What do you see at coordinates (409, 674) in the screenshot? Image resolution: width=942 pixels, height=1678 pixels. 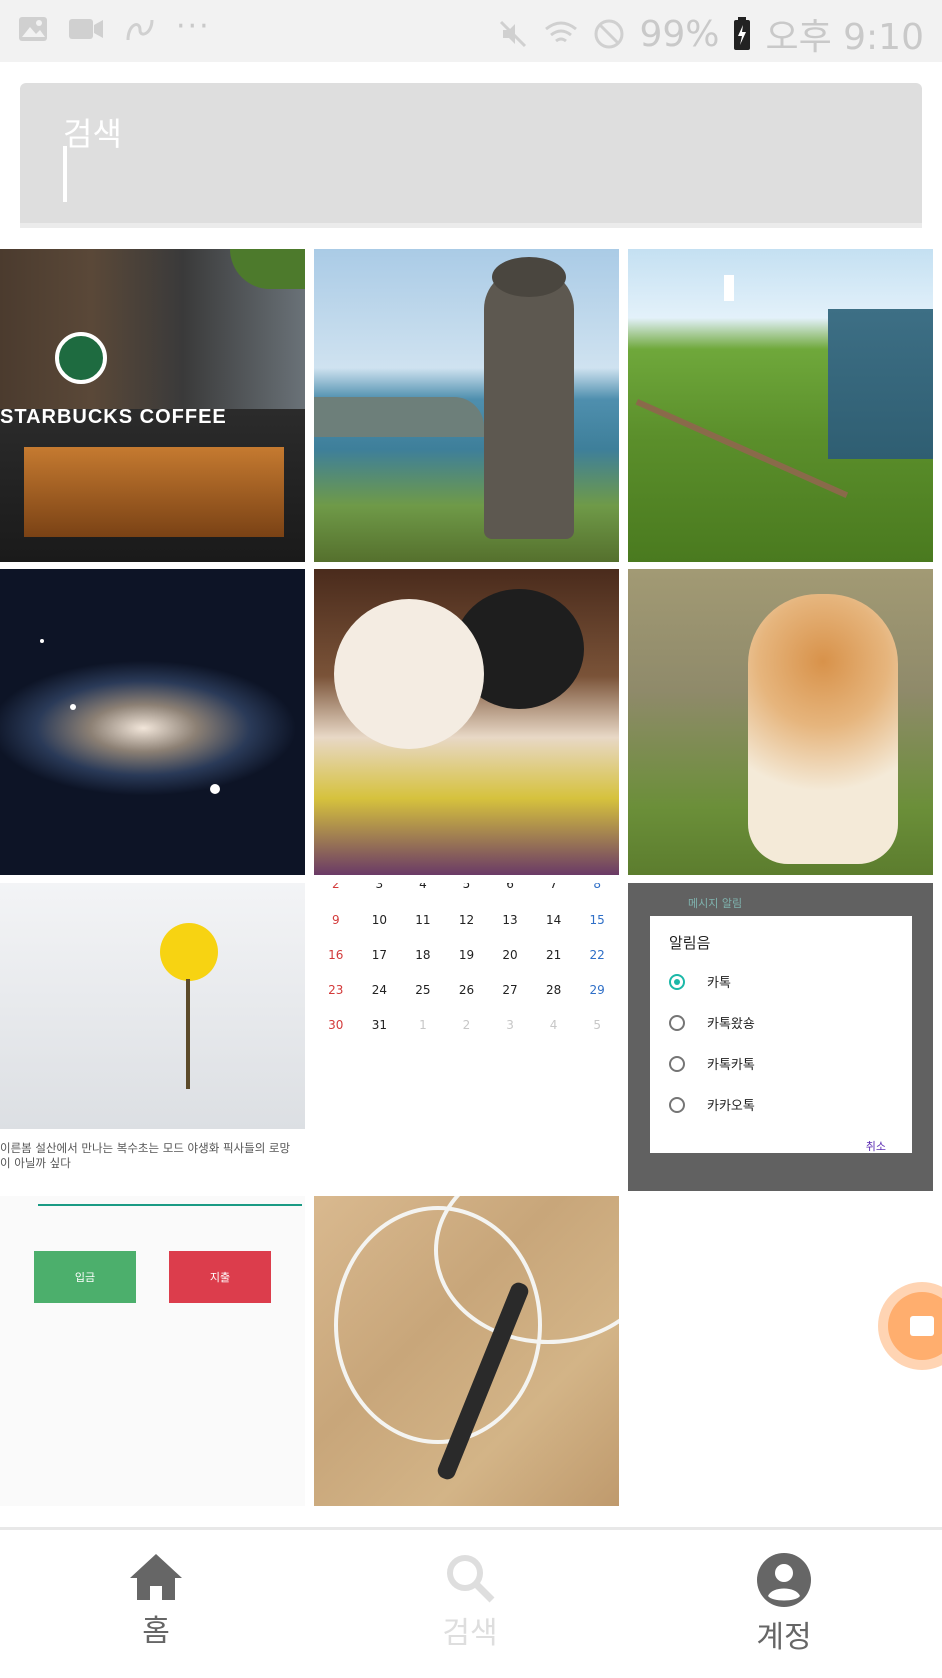 I see `puppy-light` at bounding box center [409, 674].